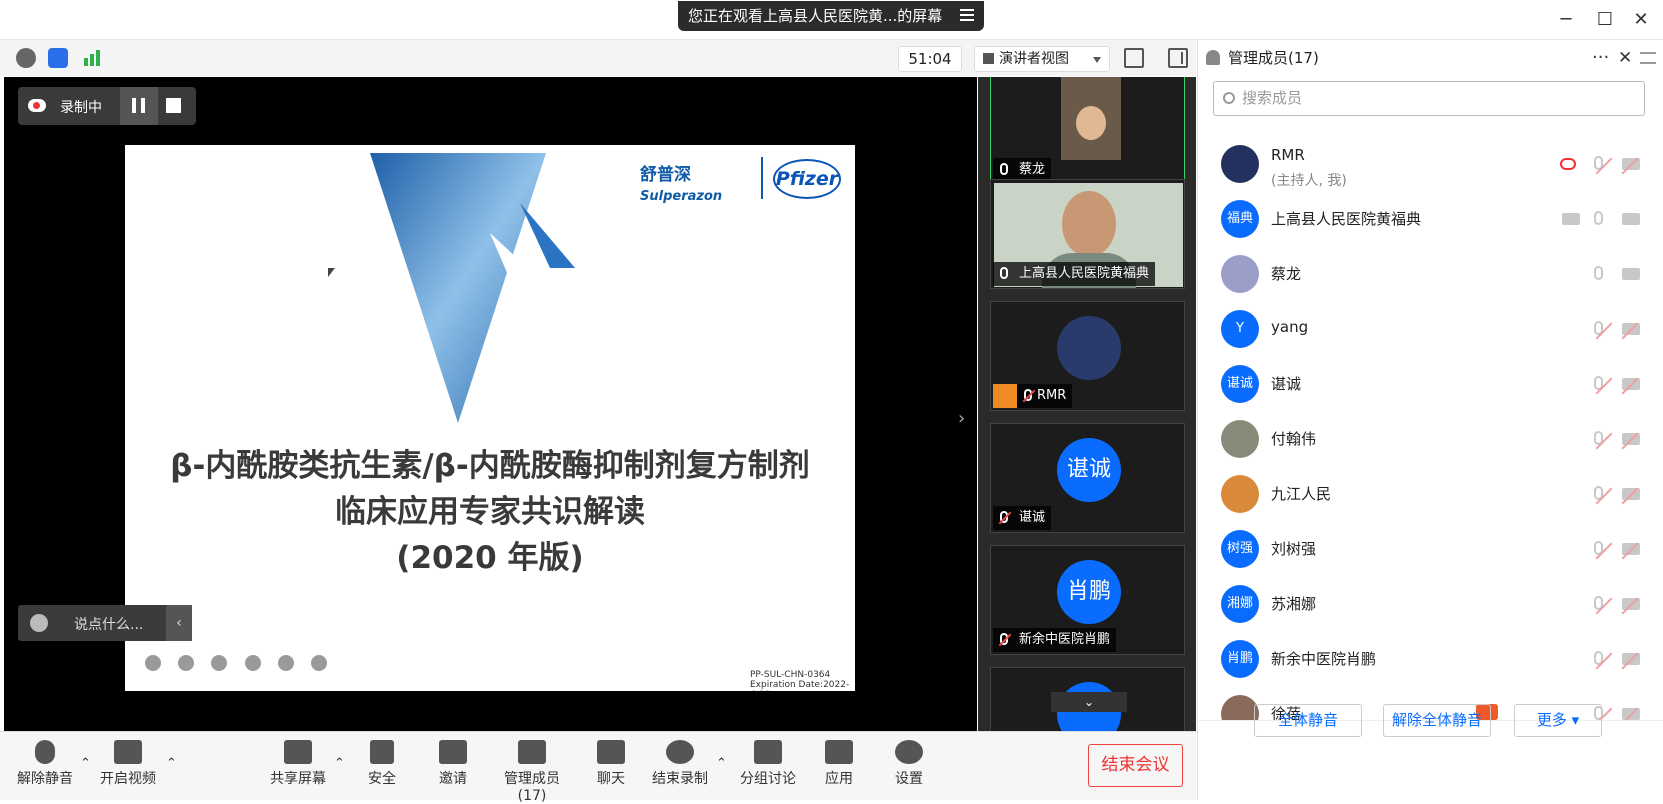 Image resolution: width=1663 pixels, height=804 pixels. What do you see at coordinates (681, 184) in the screenshot?
I see `sulperazon-logo: 舒普深 Sulperazon` at bounding box center [681, 184].